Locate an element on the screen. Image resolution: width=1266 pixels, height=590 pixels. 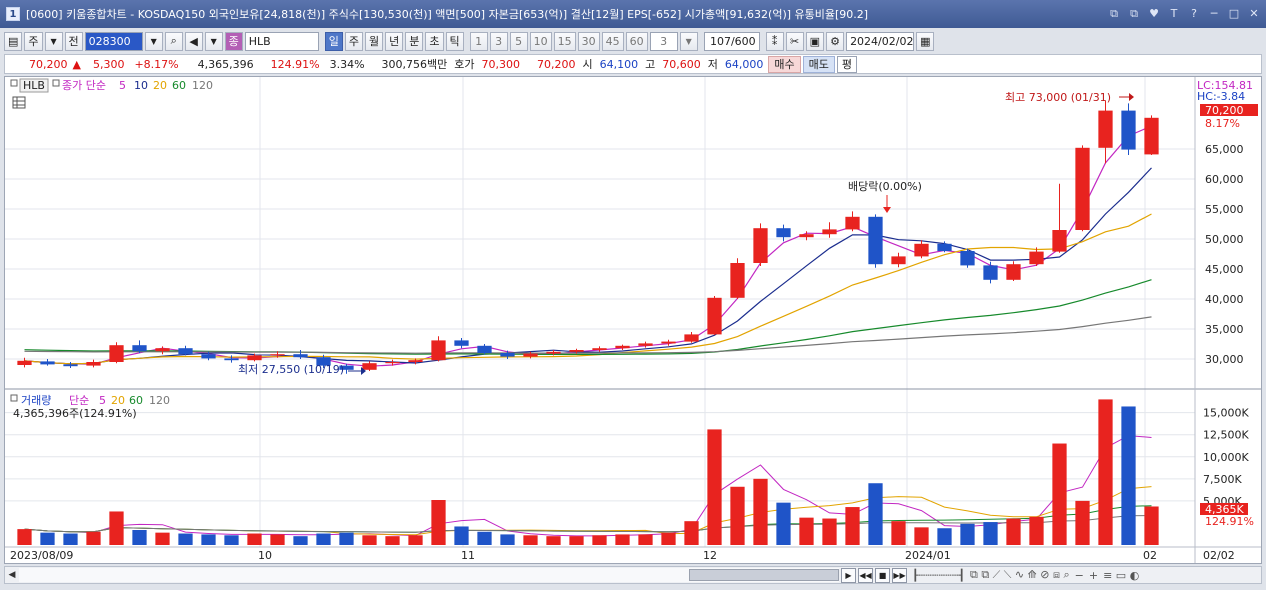
interval-10-button: 10 is located at coordinates (540, 41).